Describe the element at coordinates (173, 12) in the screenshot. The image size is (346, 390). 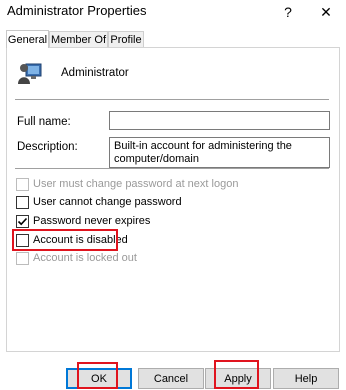
I see `title-bar: Administrator Properties ? ✕` at that location.